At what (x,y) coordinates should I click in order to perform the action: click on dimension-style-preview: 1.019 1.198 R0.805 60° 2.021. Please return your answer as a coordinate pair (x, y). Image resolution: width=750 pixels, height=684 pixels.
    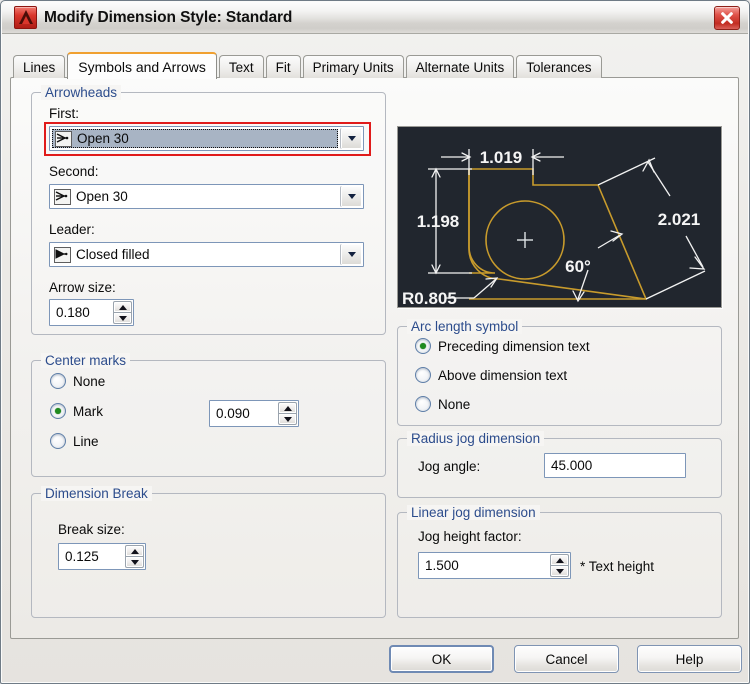
    Looking at the image, I should click on (559, 217).